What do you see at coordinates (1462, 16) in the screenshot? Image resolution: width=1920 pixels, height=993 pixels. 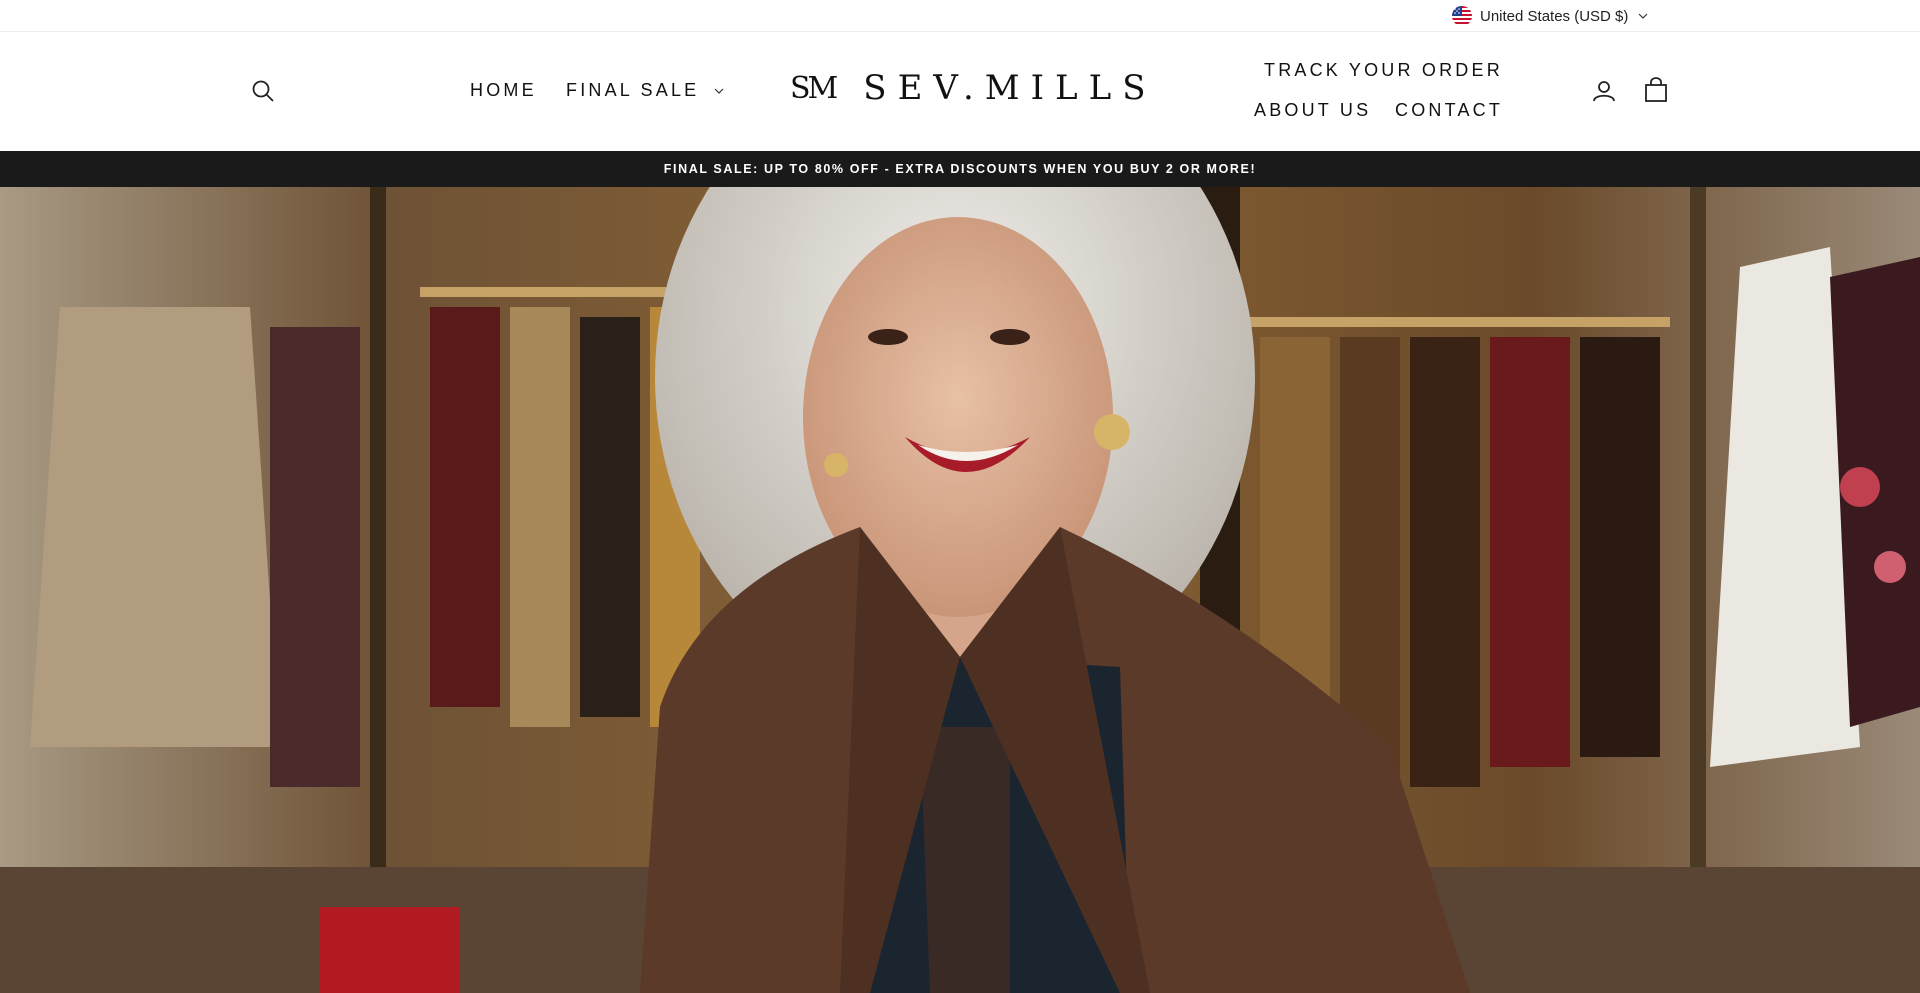 I see `us-flag-icon` at bounding box center [1462, 16].